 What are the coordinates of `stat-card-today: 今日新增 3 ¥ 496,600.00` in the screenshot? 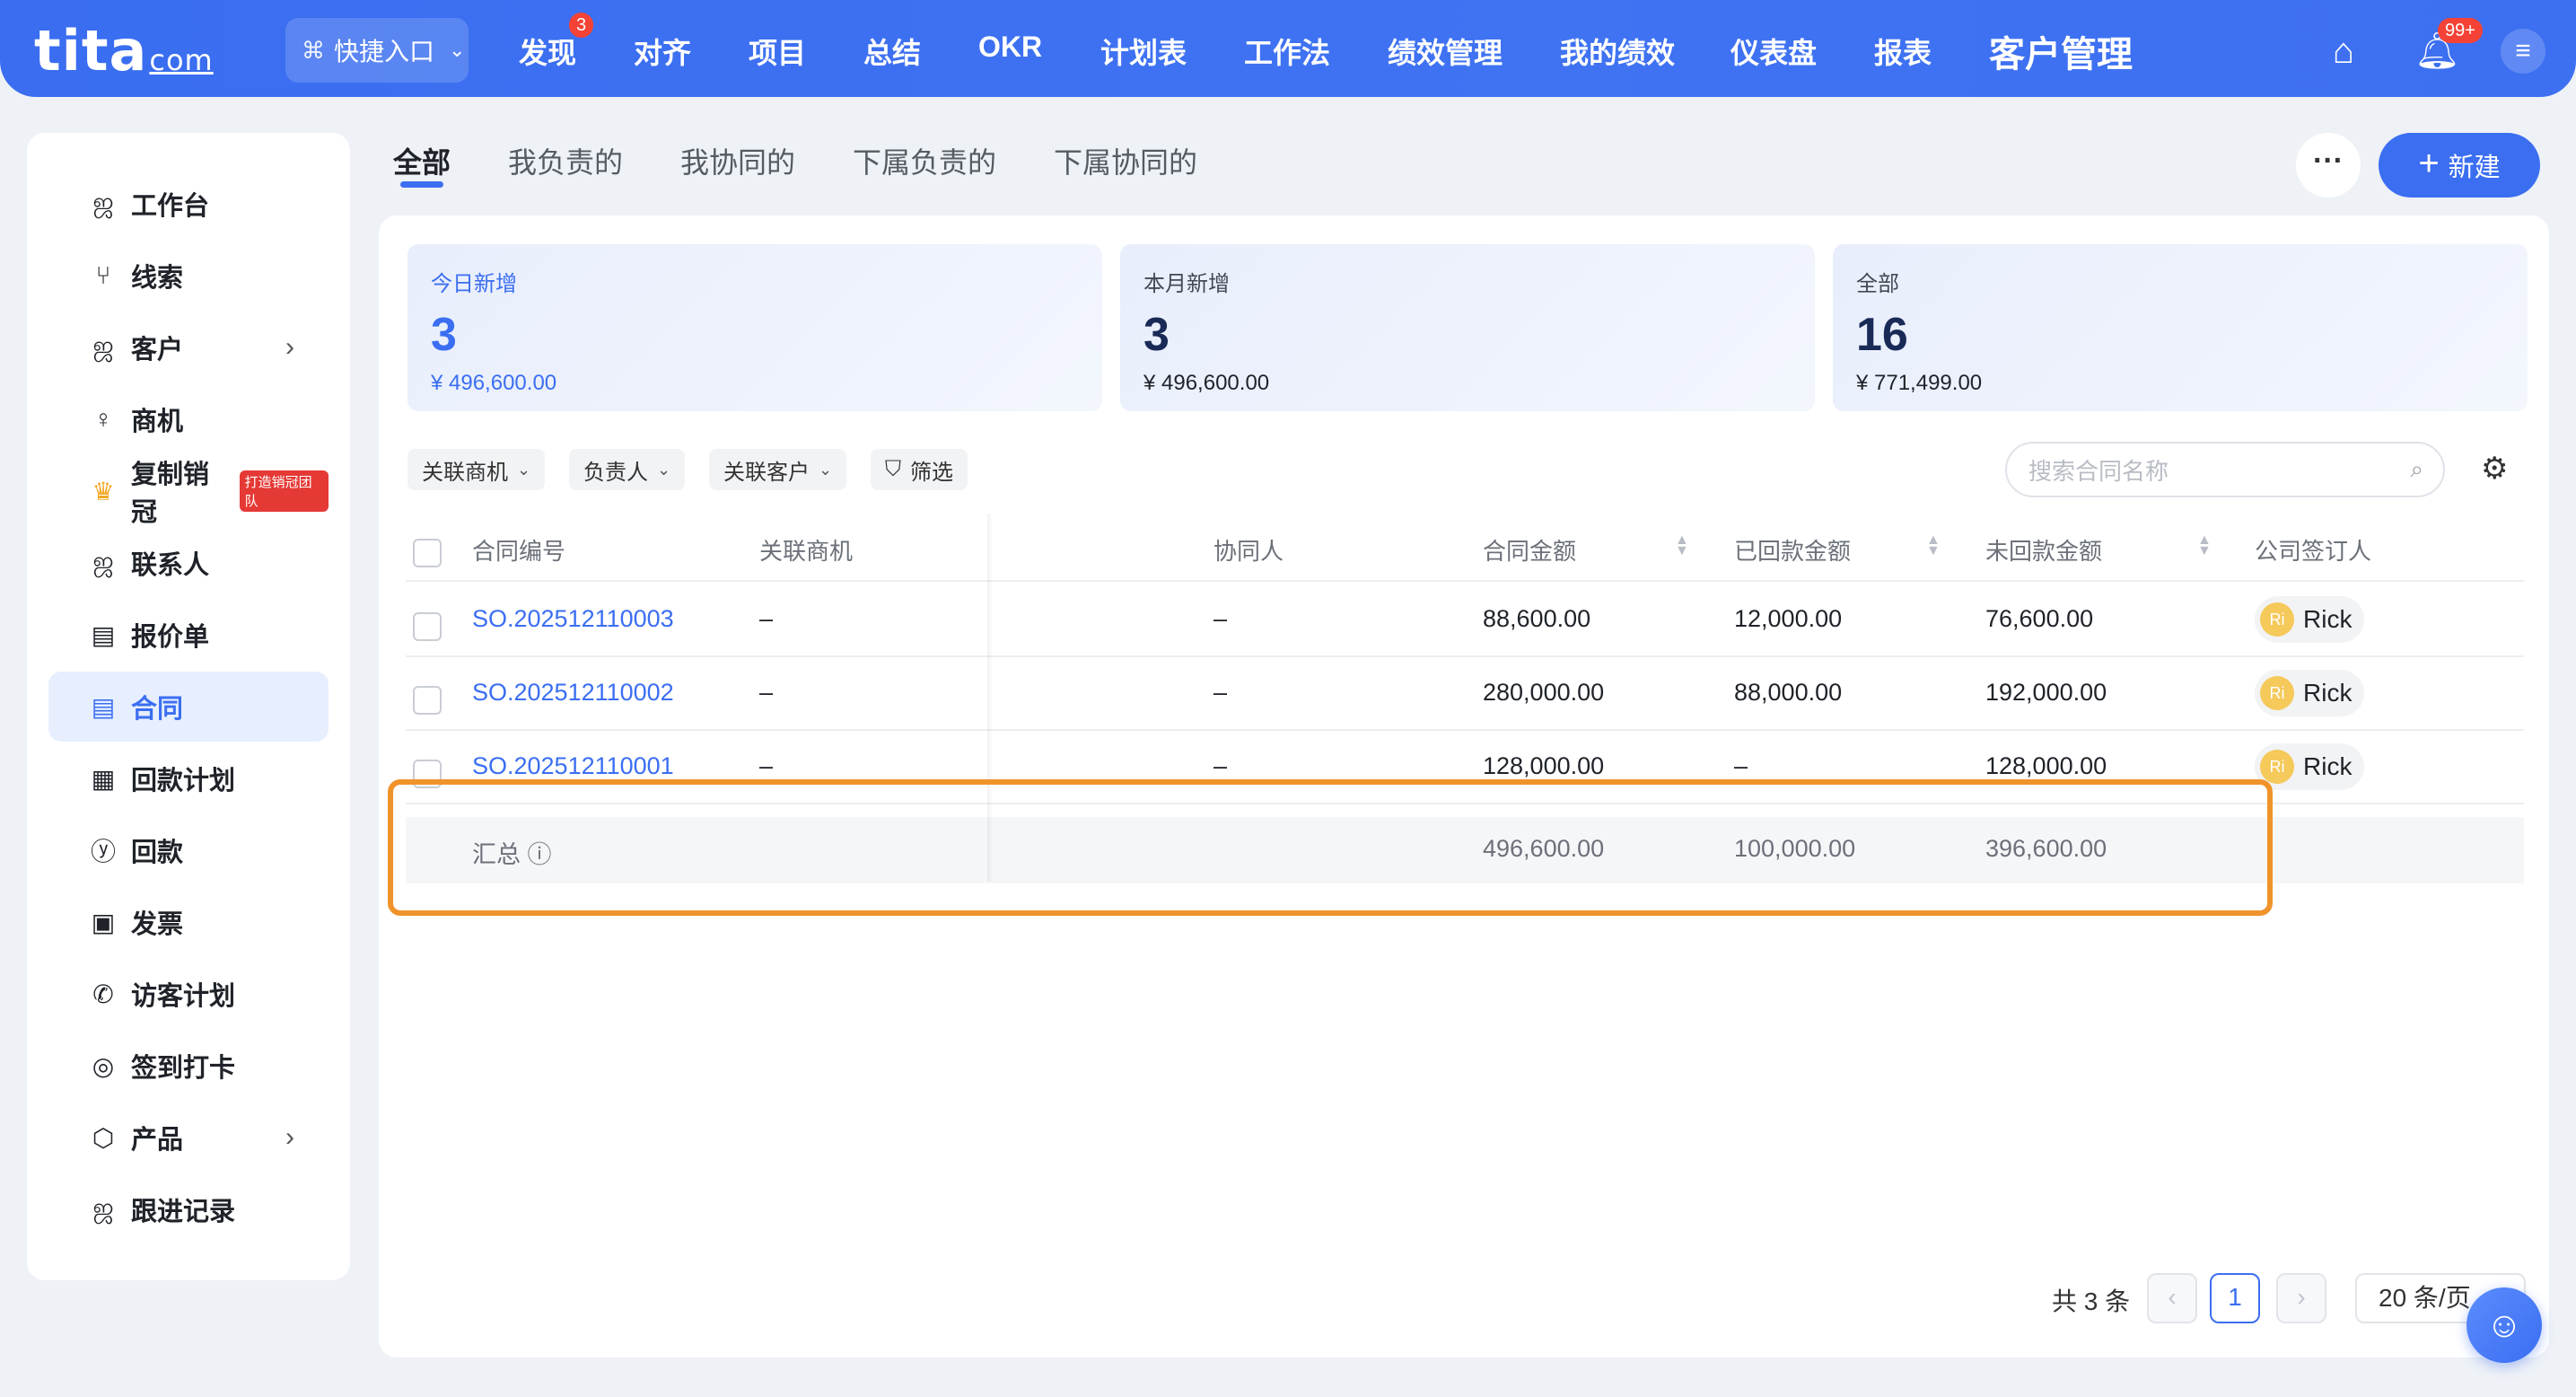 It's located at (754, 327).